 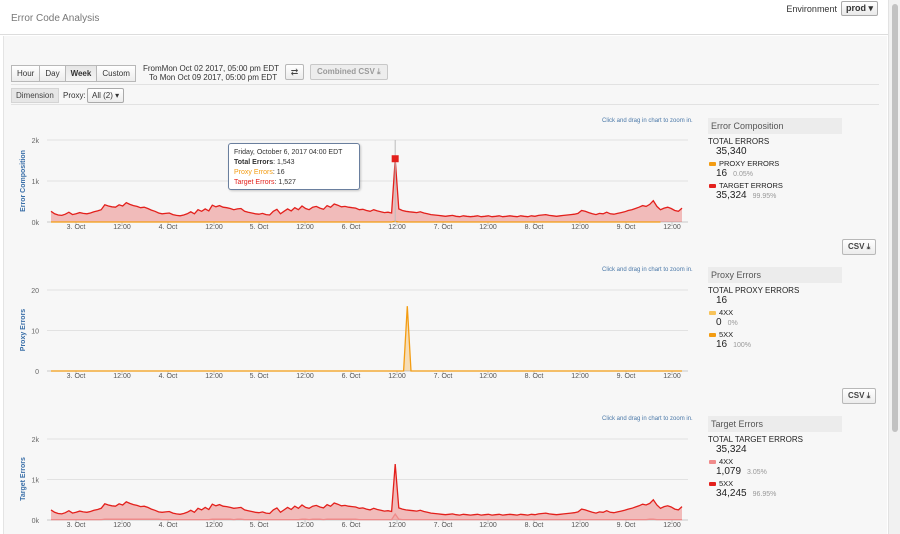 I want to click on legend-item-value: 35,324, so click(x=731, y=195).